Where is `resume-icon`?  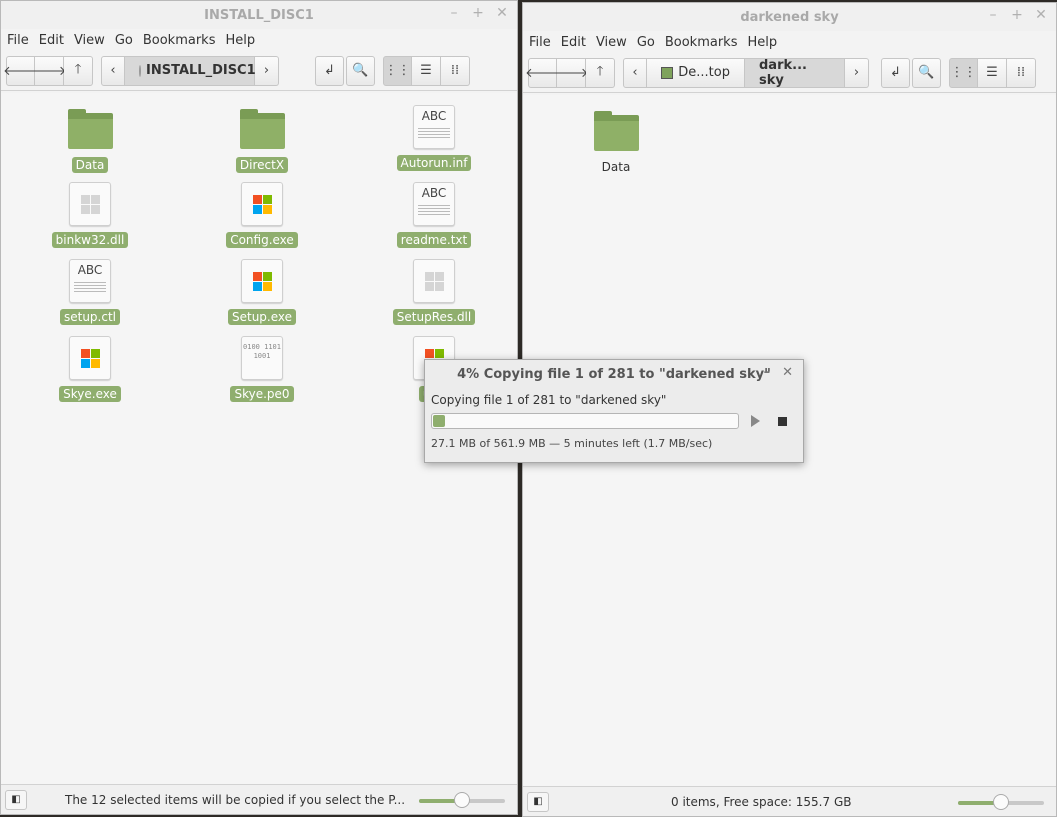
resume-icon is located at coordinates (755, 421).